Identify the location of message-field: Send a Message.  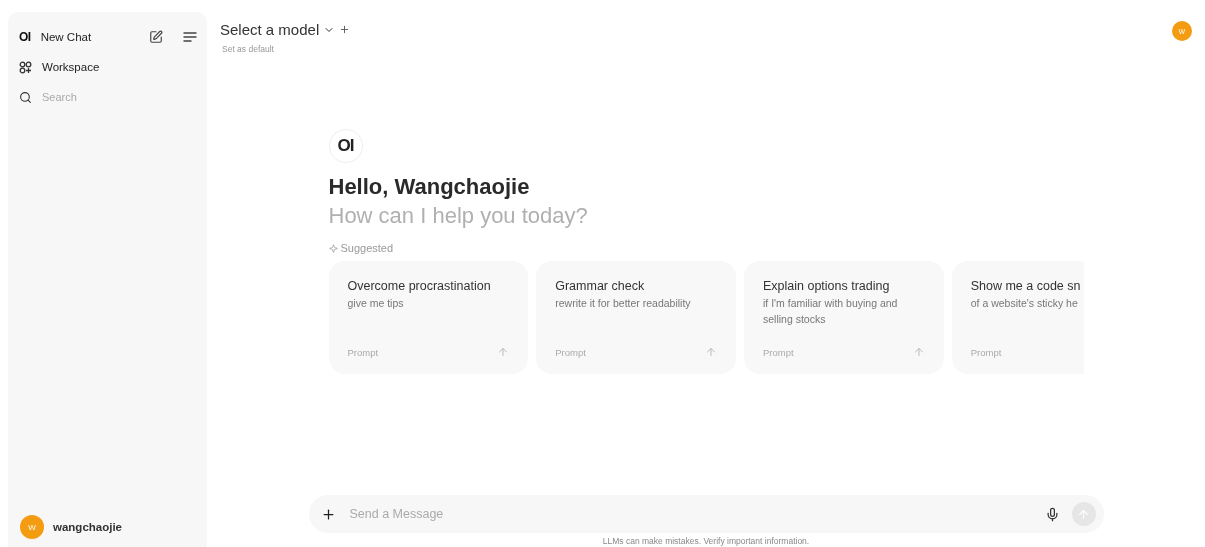
(706, 514).